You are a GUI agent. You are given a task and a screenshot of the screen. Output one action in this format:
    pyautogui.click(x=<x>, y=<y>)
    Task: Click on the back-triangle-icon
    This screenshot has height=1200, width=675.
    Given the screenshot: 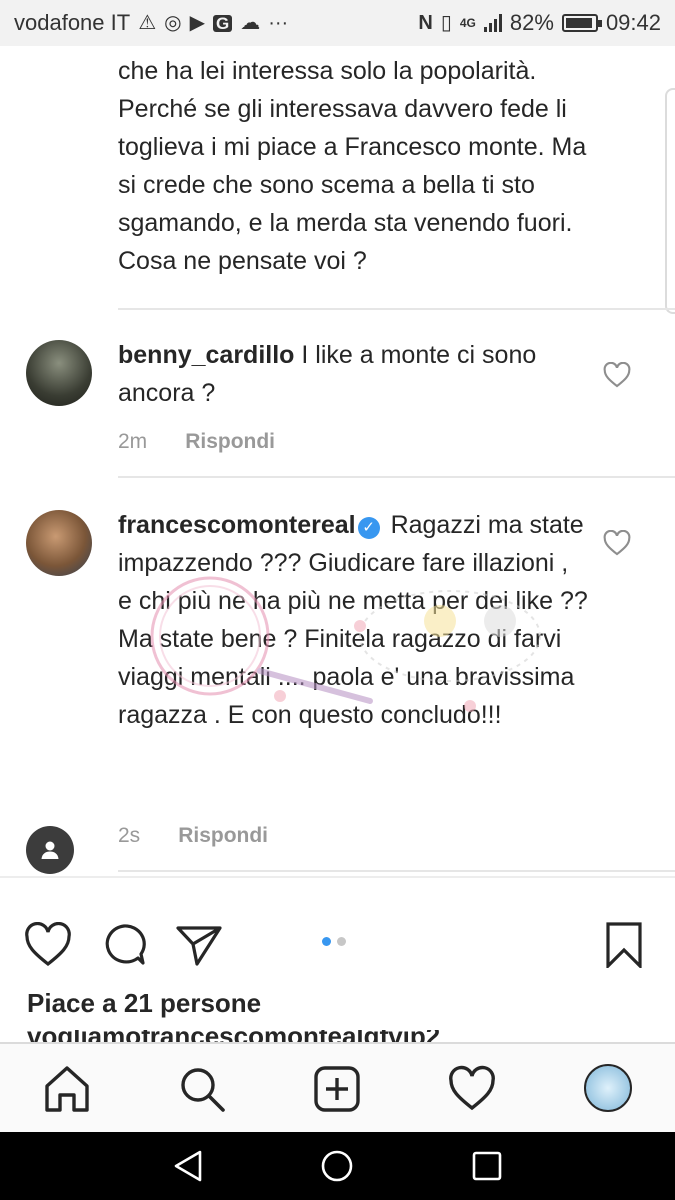 What is the action you would take?
    pyautogui.click(x=188, y=1166)
    